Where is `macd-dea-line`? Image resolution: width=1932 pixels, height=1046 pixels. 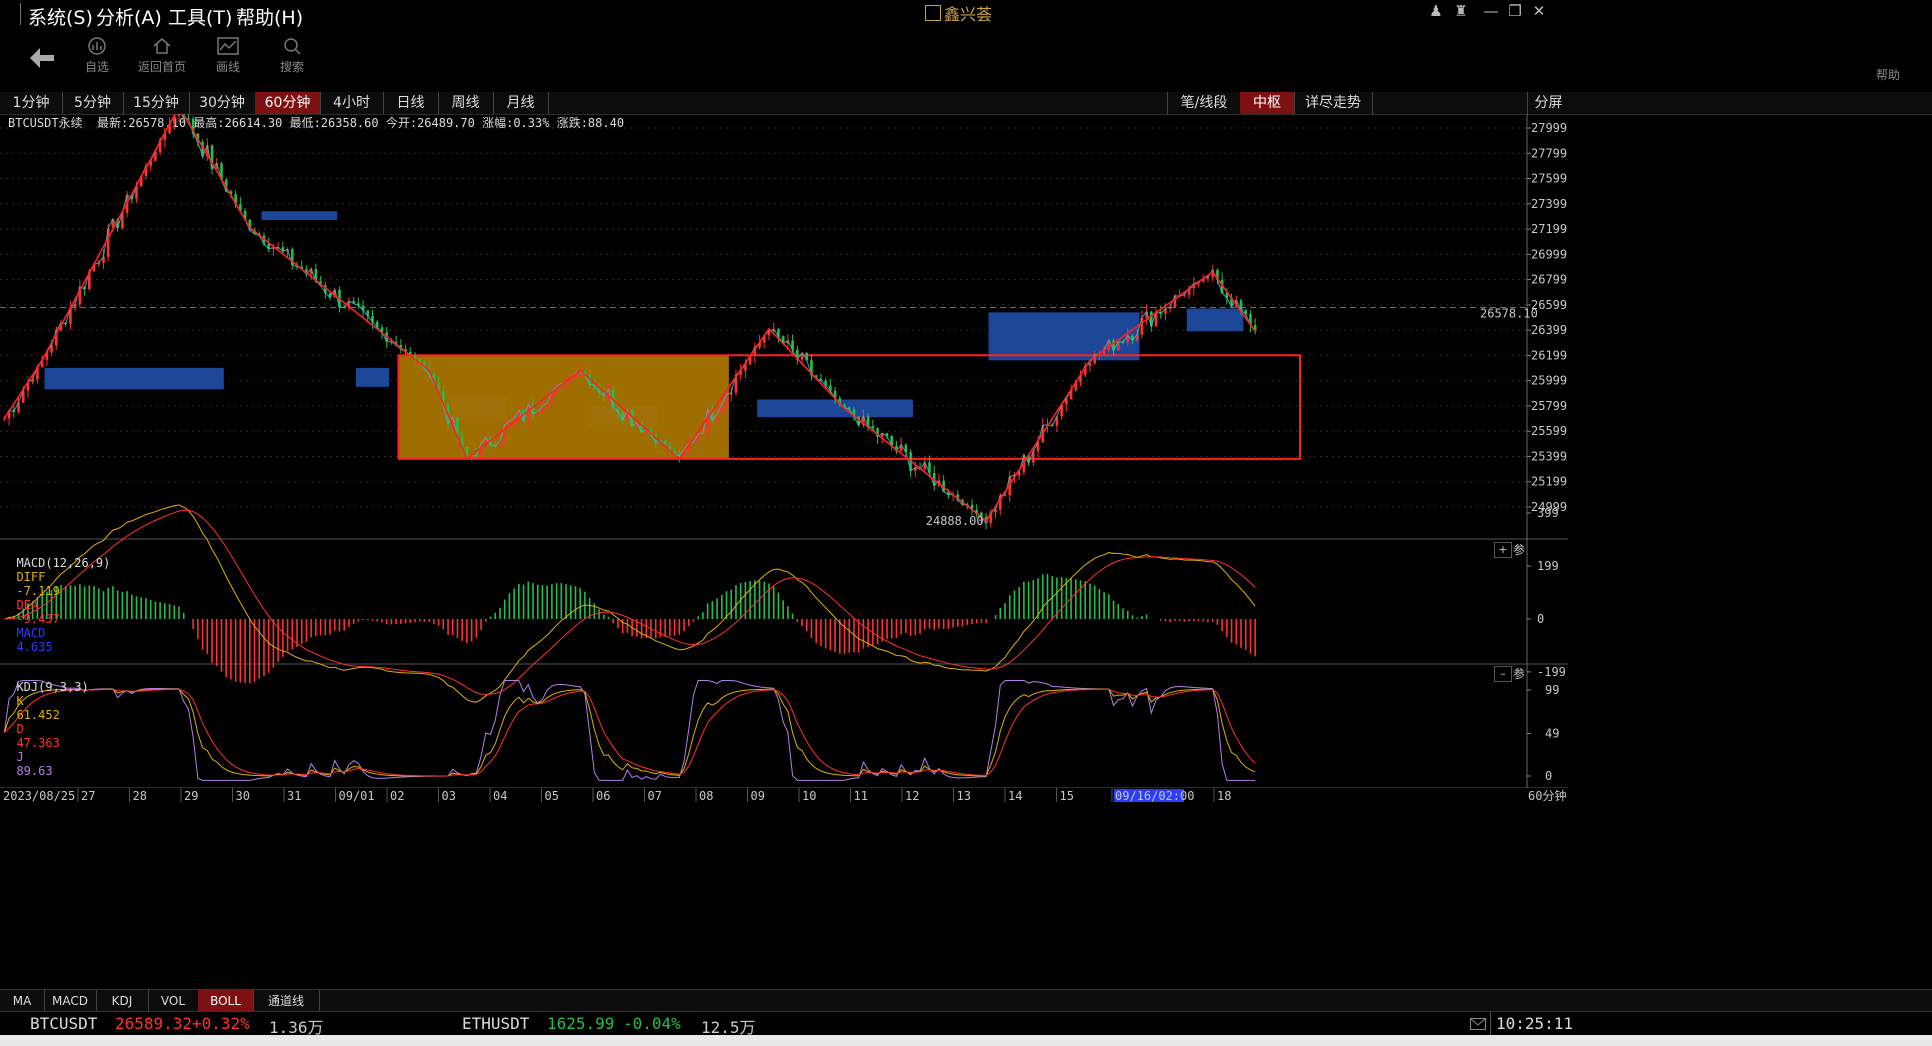 macd-dea-line is located at coordinates (630, 602).